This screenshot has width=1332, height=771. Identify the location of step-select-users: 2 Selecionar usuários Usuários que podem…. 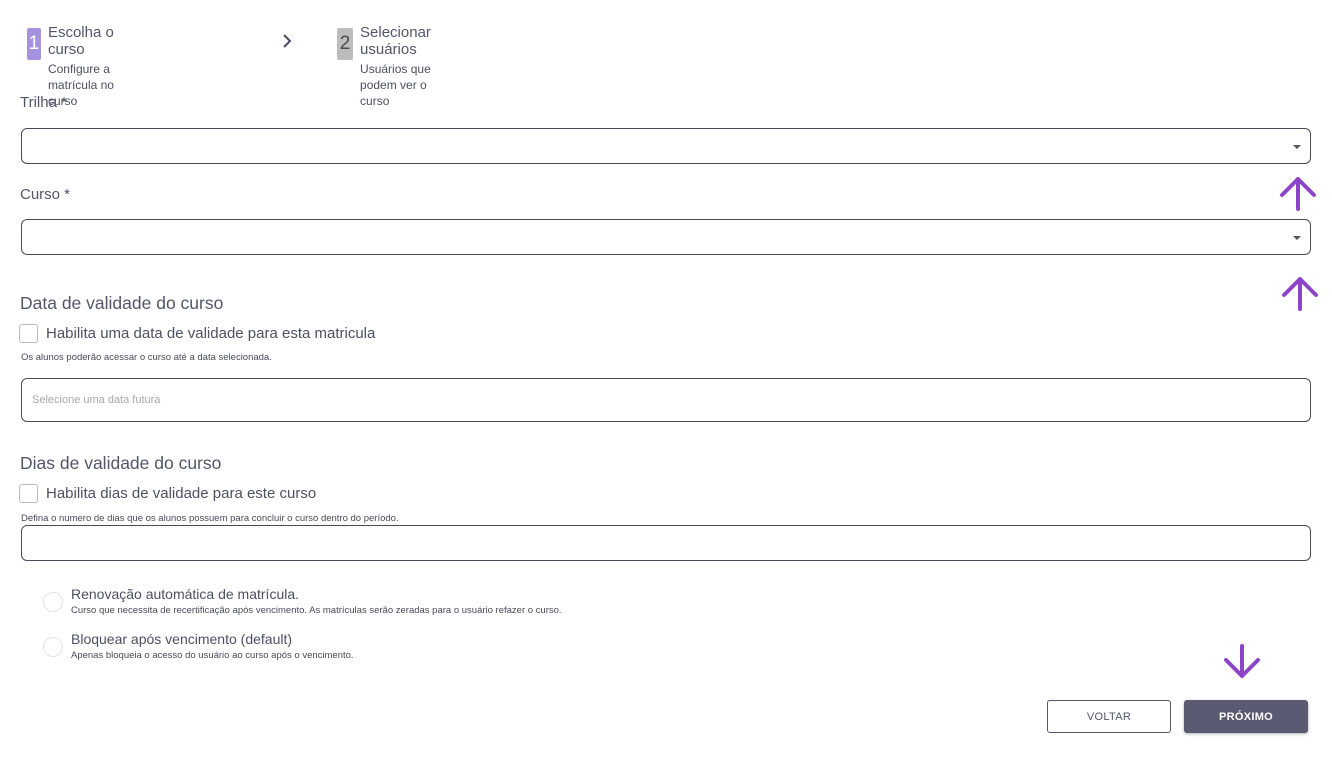
(392, 66).